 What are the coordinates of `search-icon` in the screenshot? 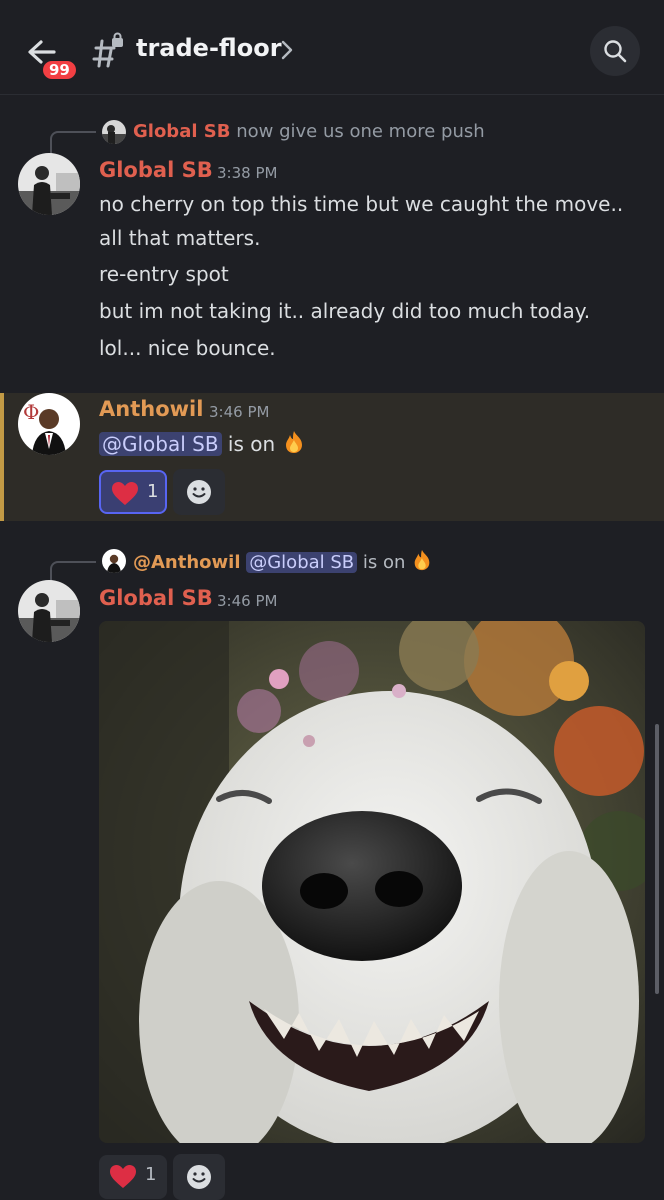 It's located at (615, 51).